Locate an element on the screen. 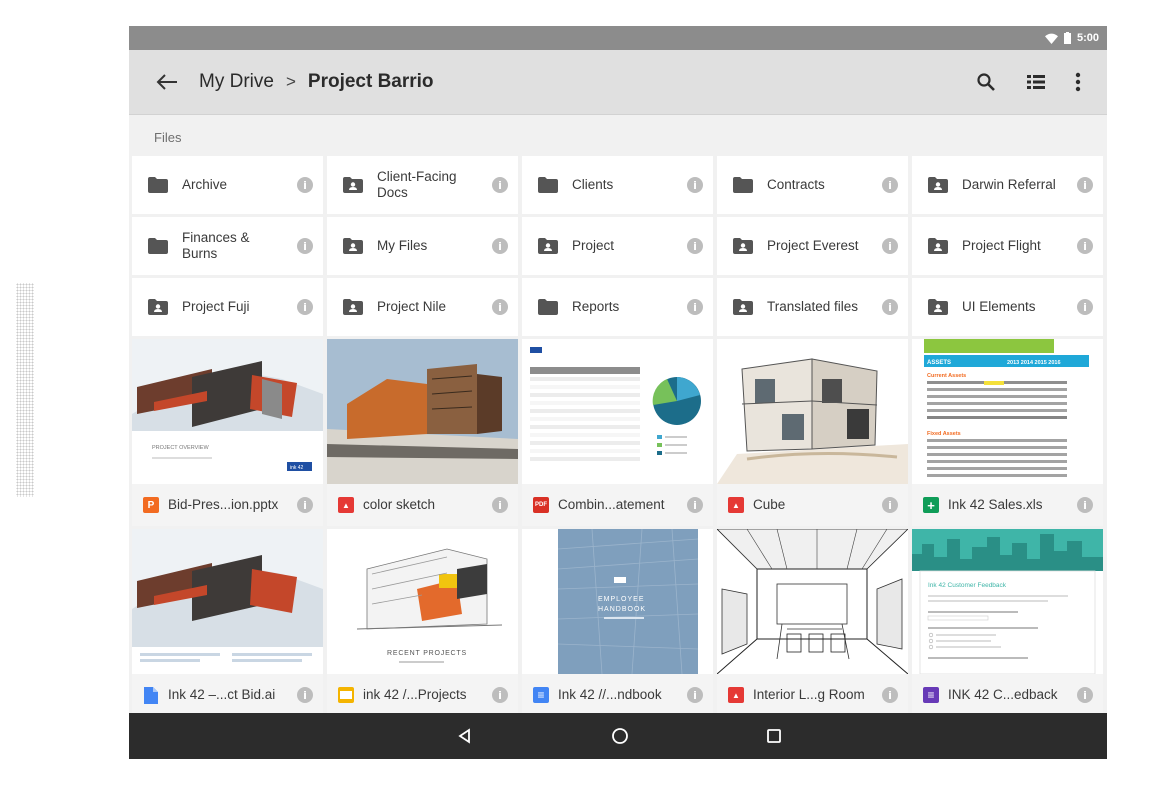 This screenshot has height=789, width=1161. search-icon is located at coordinates (986, 82).